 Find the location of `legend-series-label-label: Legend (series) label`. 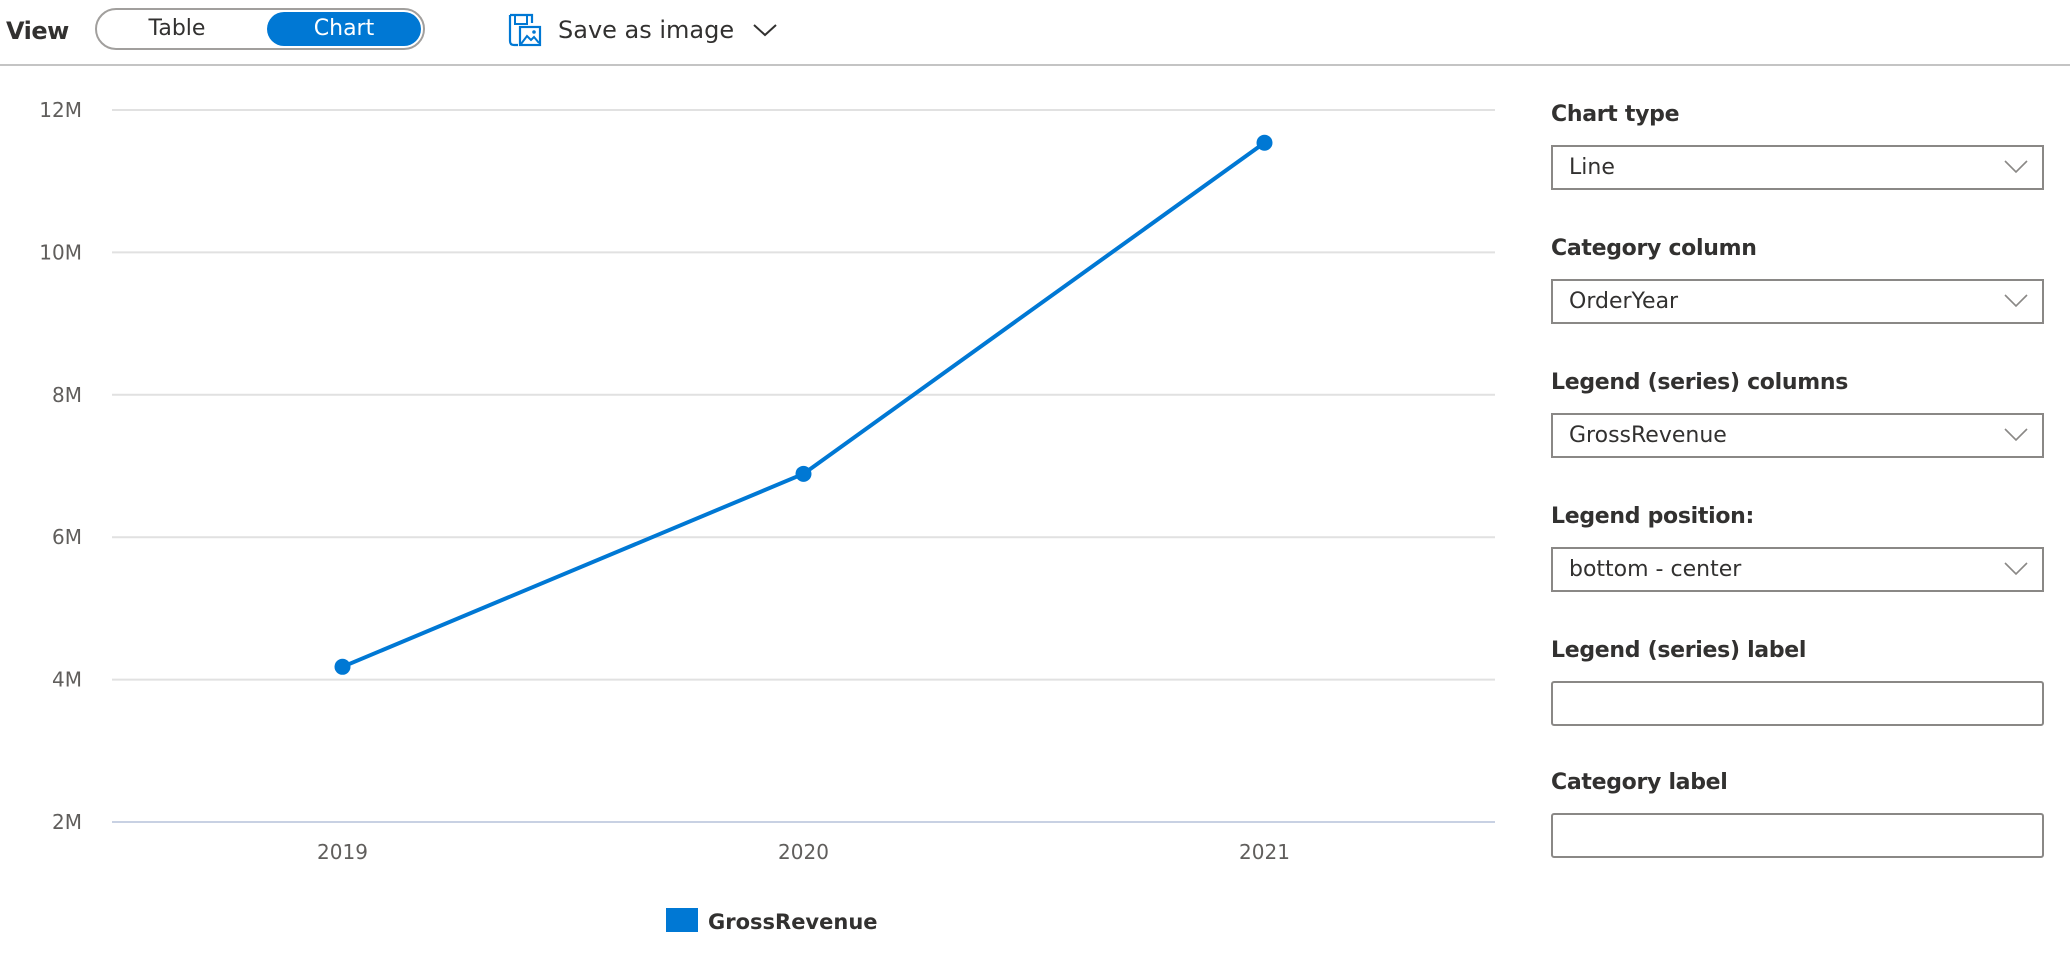

legend-series-label-label: Legend (series) label is located at coordinates (1679, 650).